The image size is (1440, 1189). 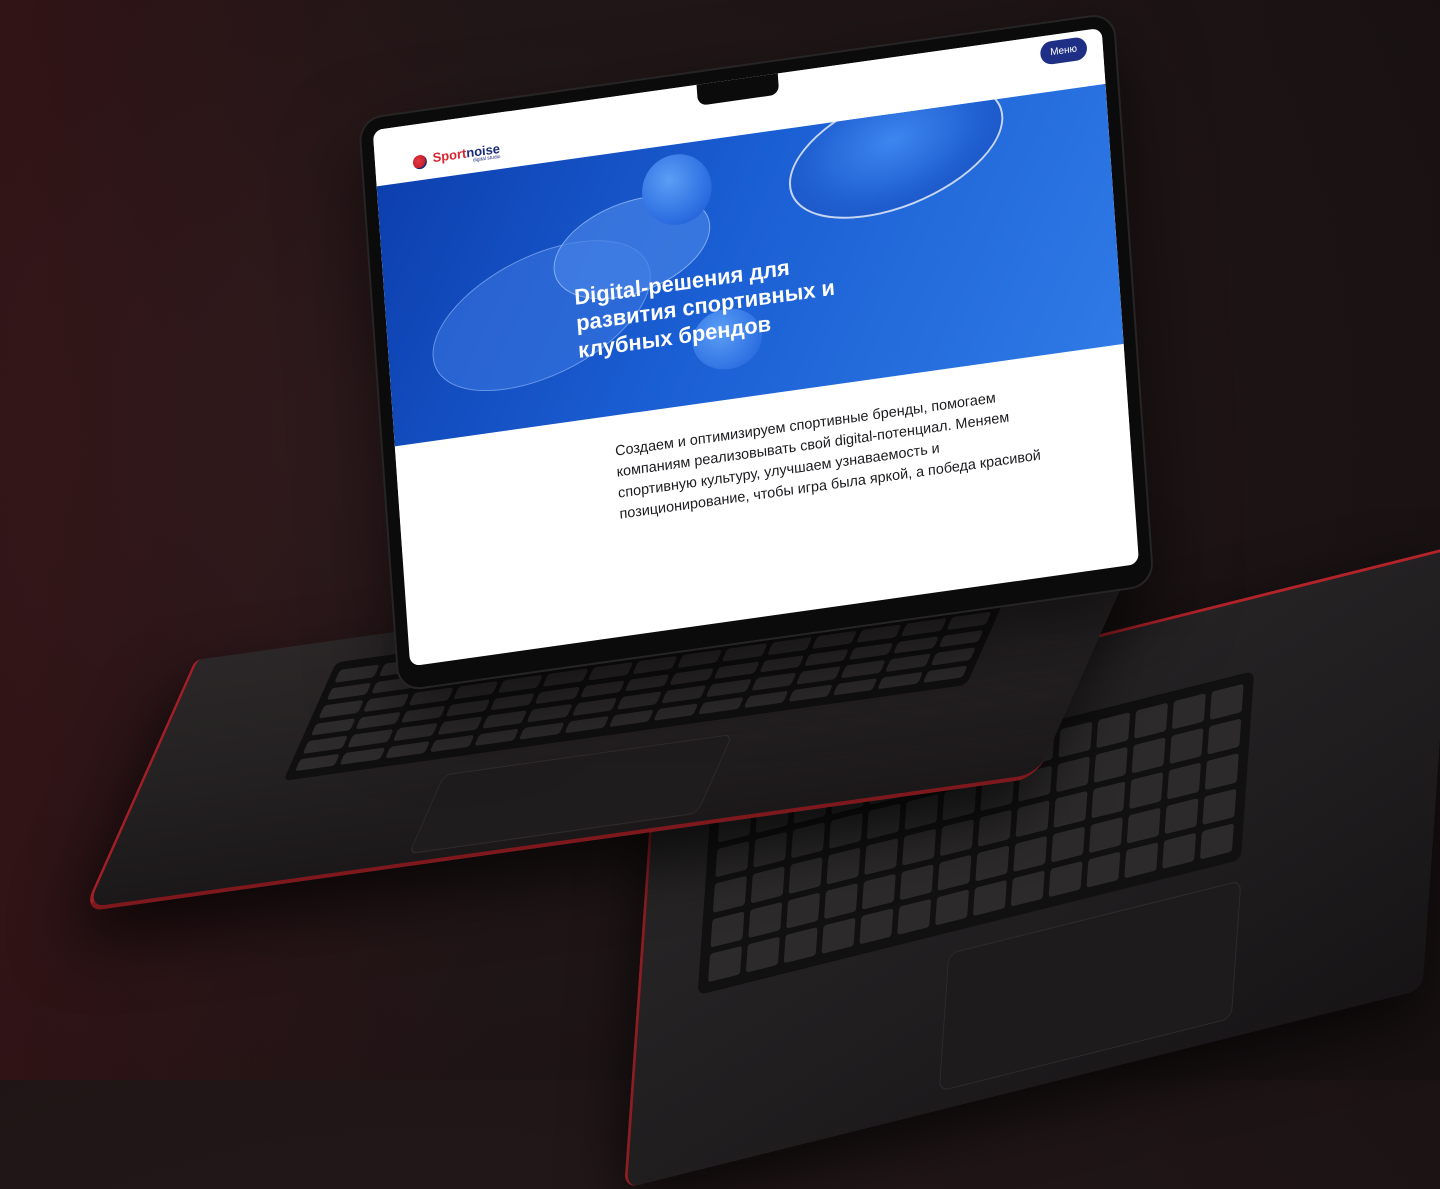 What do you see at coordinates (486, 158) in the screenshot?
I see `logo-subtitle: digital studio` at bounding box center [486, 158].